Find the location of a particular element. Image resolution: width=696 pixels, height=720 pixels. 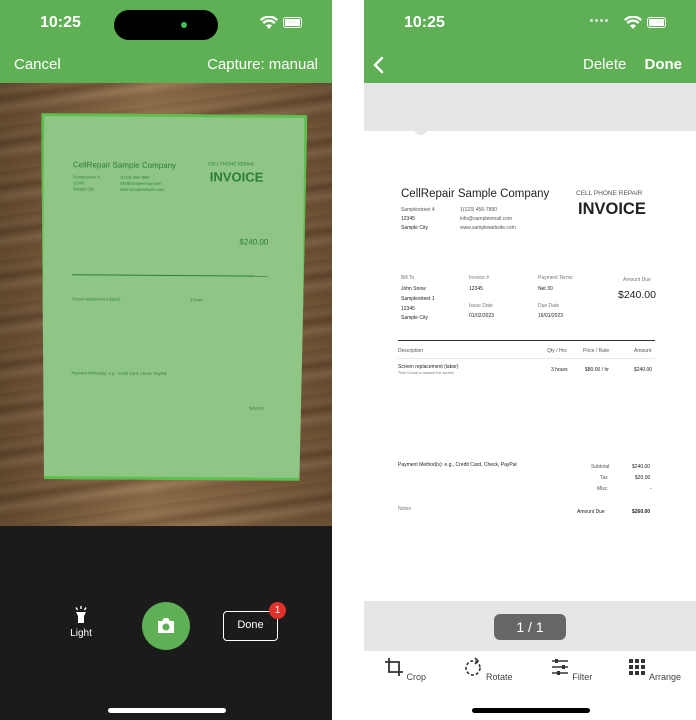

payment-terms-label: Payment Terms is located at coordinates (555, 278).